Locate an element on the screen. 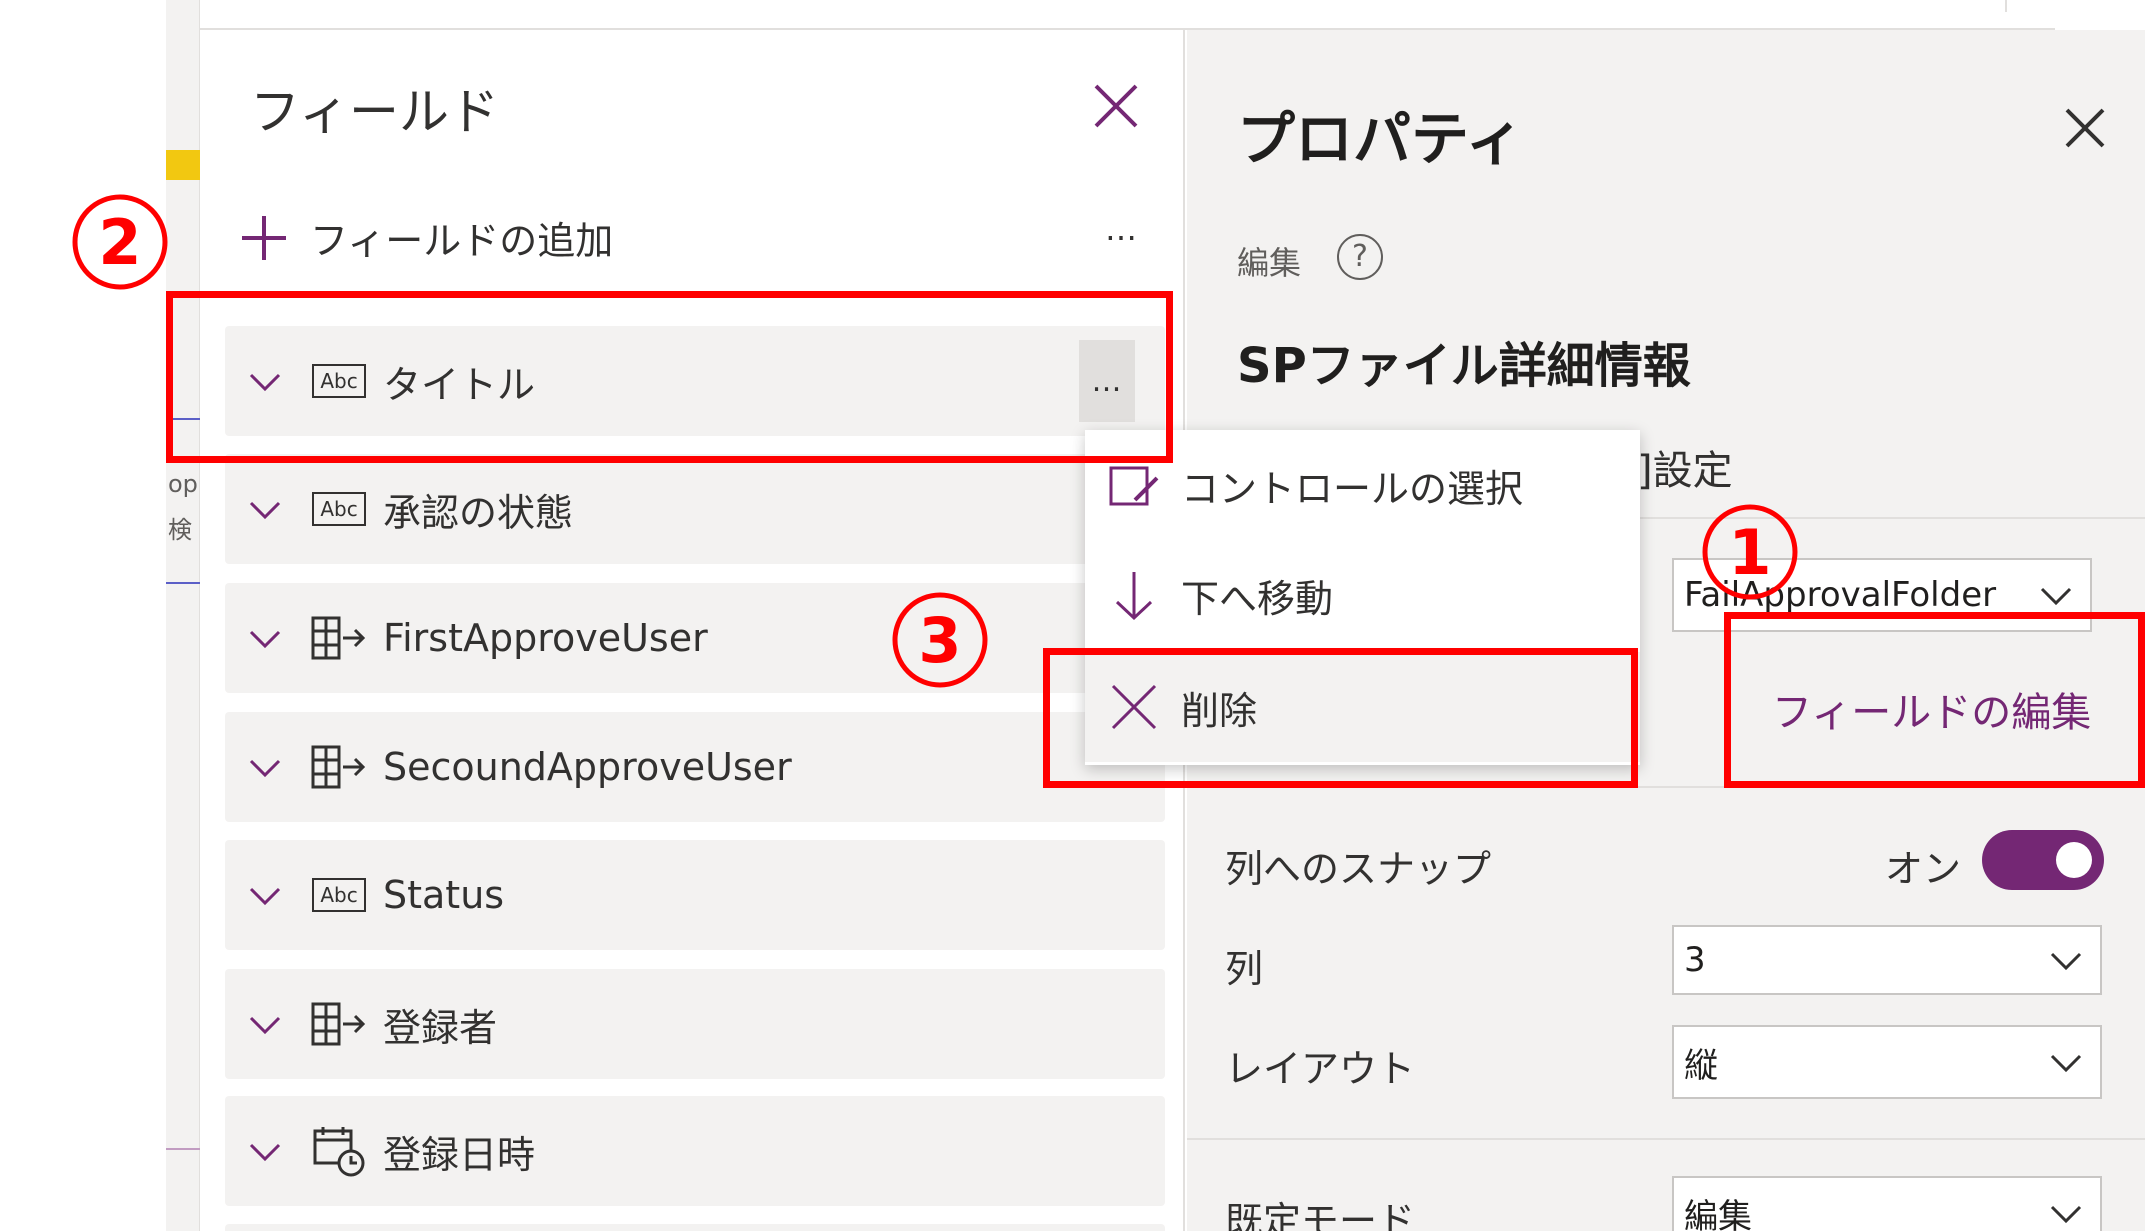  snap-to-columns-label: 列へのスナップ is located at coordinates (1358, 869).